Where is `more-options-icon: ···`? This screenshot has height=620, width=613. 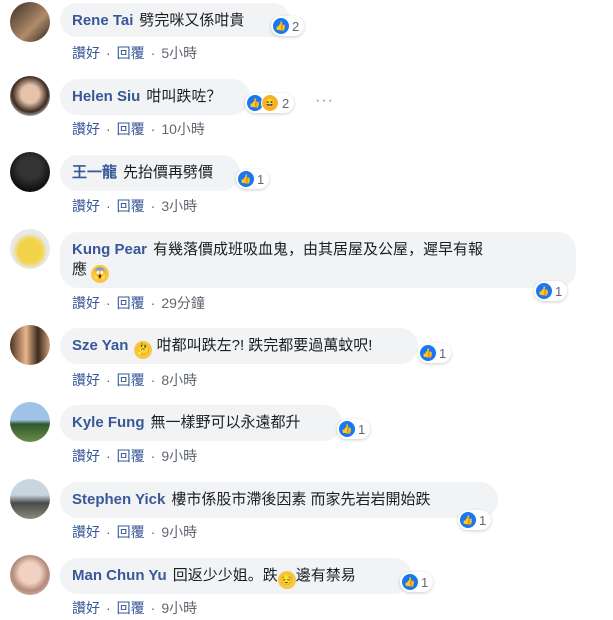 more-options-icon: ··· is located at coordinates (324, 101).